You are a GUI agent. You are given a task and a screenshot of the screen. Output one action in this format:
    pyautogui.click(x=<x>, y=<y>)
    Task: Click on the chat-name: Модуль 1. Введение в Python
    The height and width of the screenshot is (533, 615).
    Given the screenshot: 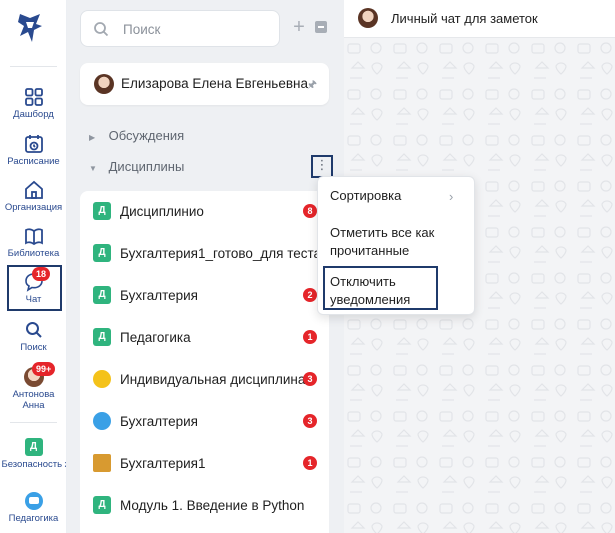 What is the action you would take?
    pyautogui.click(x=212, y=505)
    